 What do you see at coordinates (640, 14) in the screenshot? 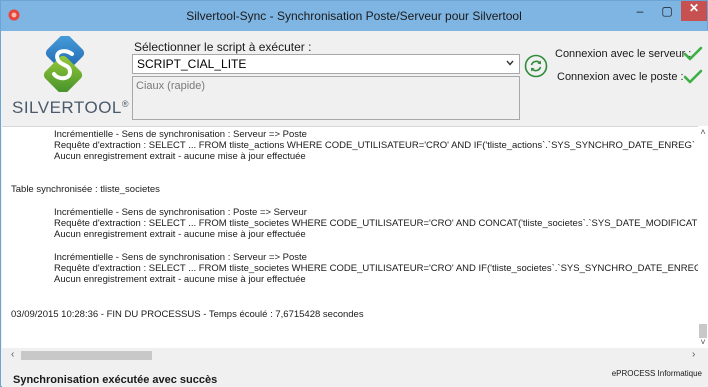
I see `minimize-button: –` at bounding box center [640, 14].